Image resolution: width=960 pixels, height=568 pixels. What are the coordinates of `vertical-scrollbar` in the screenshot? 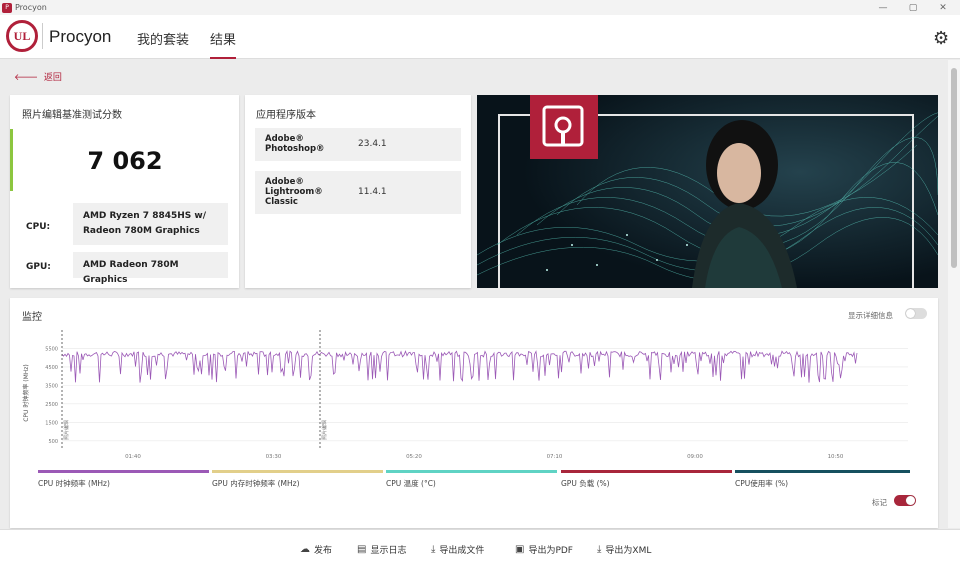 It's located at (954, 294).